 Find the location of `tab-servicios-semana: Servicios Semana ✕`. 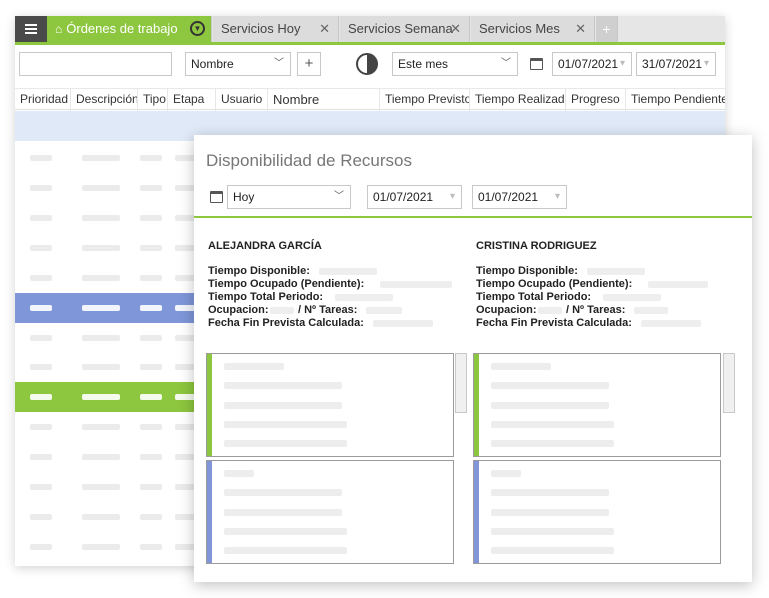

tab-servicios-semana: Servicios Semana ✕ is located at coordinates (405, 29).